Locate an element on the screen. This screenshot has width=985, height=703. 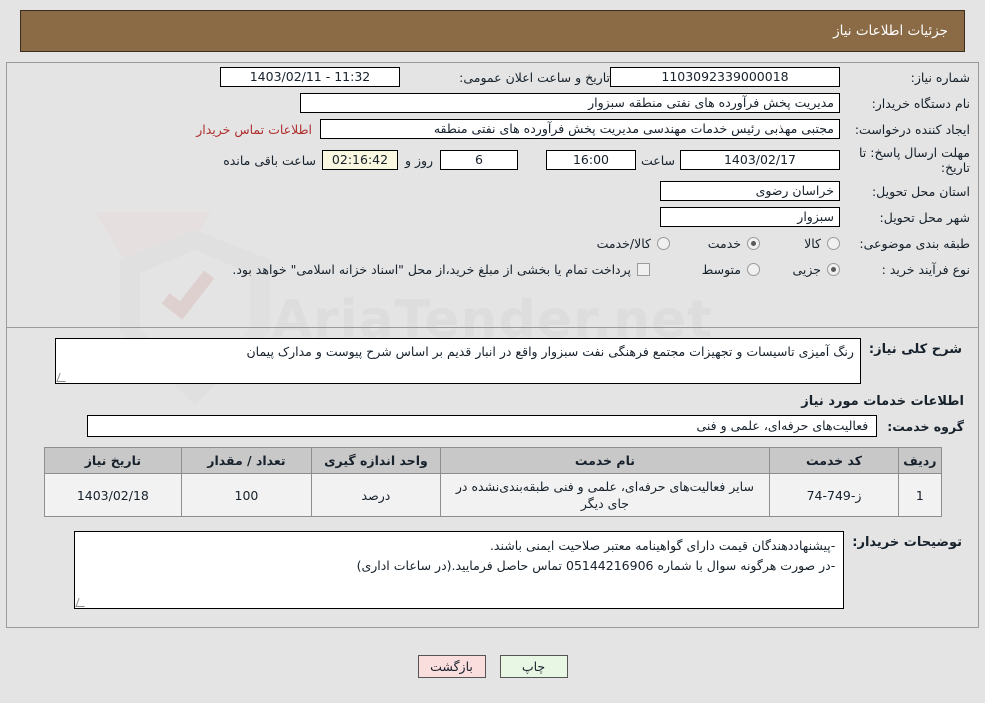
process-option-medium: متوسط is located at coordinates (710, 269).